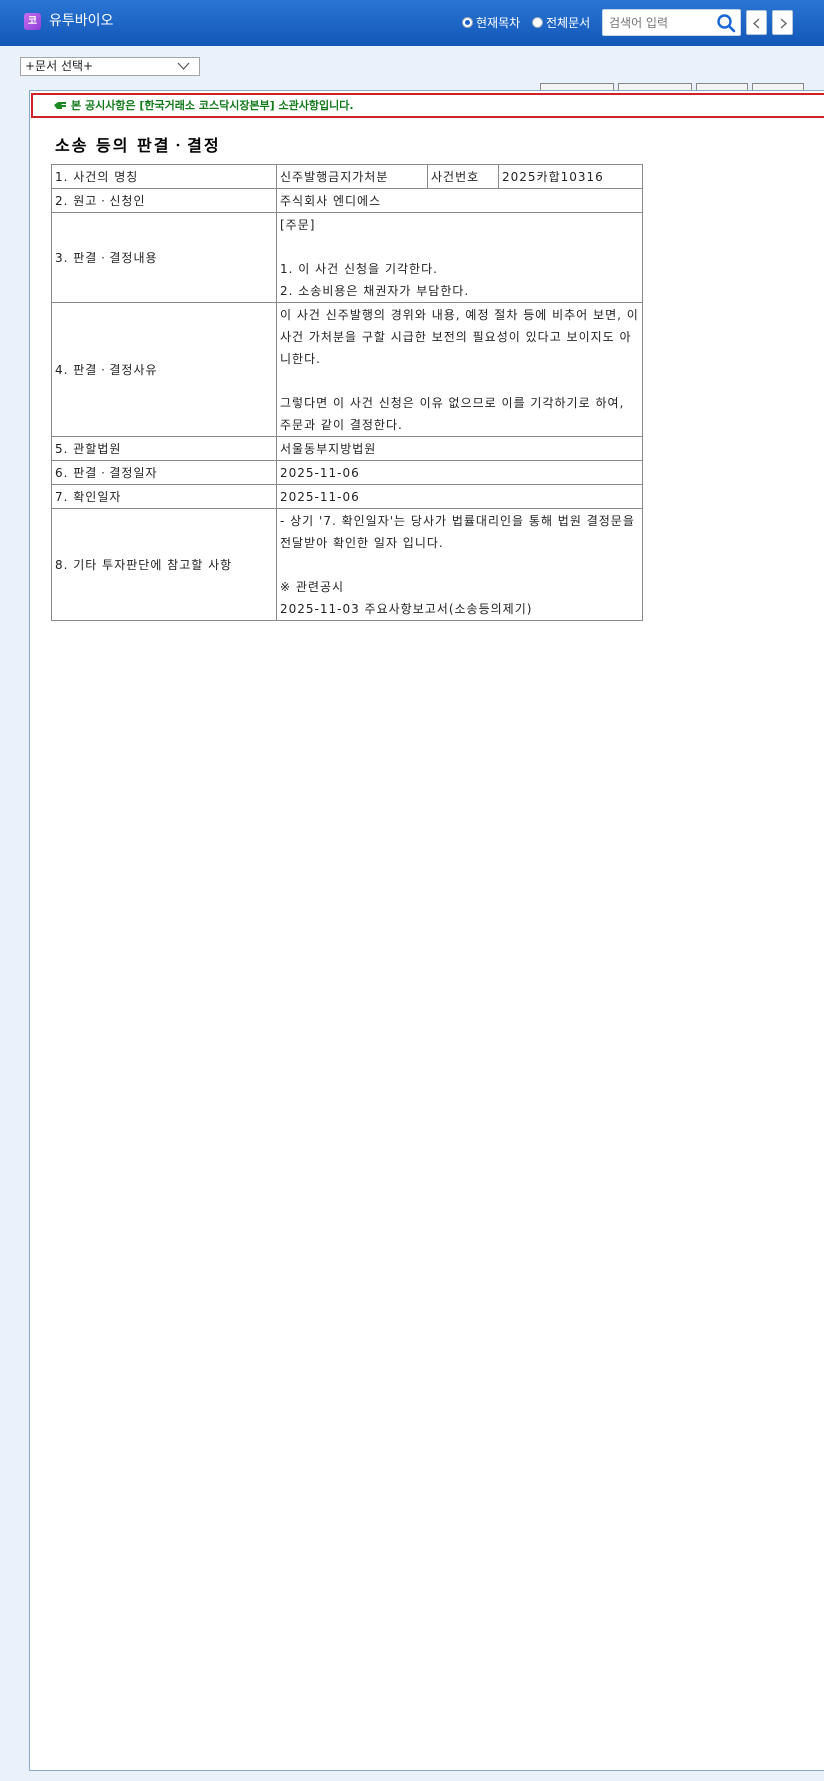 The height and width of the screenshot is (1781, 824). I want to click on table-row: 1. 사건의 명칭 신주발행금지가처분 사건번호 2025카합10316, so click(347, 176).